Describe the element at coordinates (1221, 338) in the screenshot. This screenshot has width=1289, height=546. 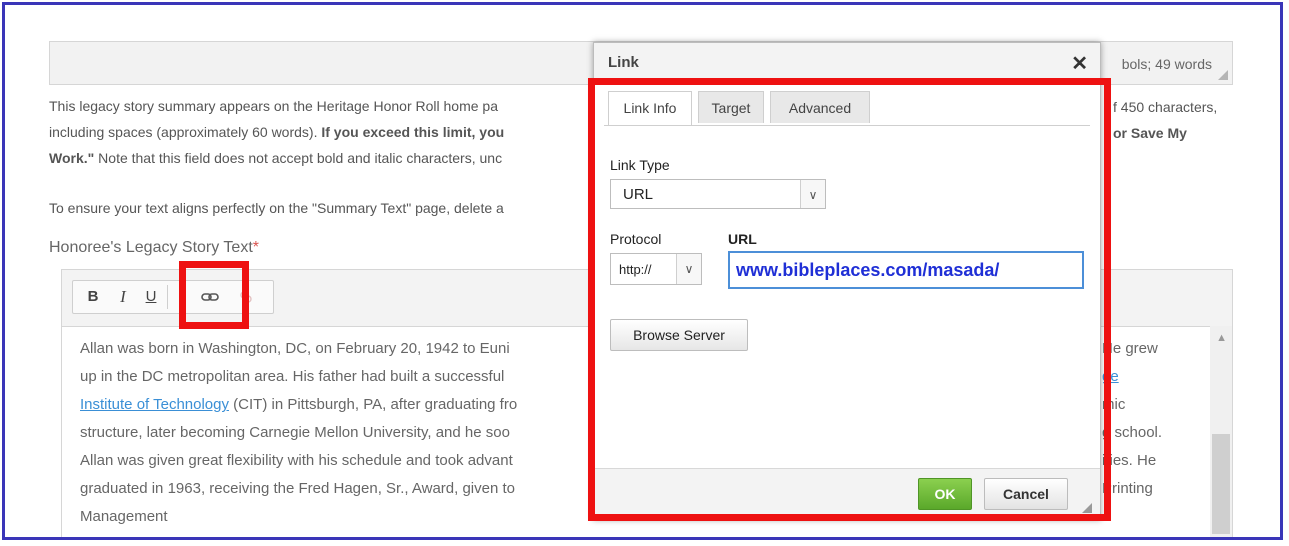
I see `scroll-up-icon: ▲` at that location.